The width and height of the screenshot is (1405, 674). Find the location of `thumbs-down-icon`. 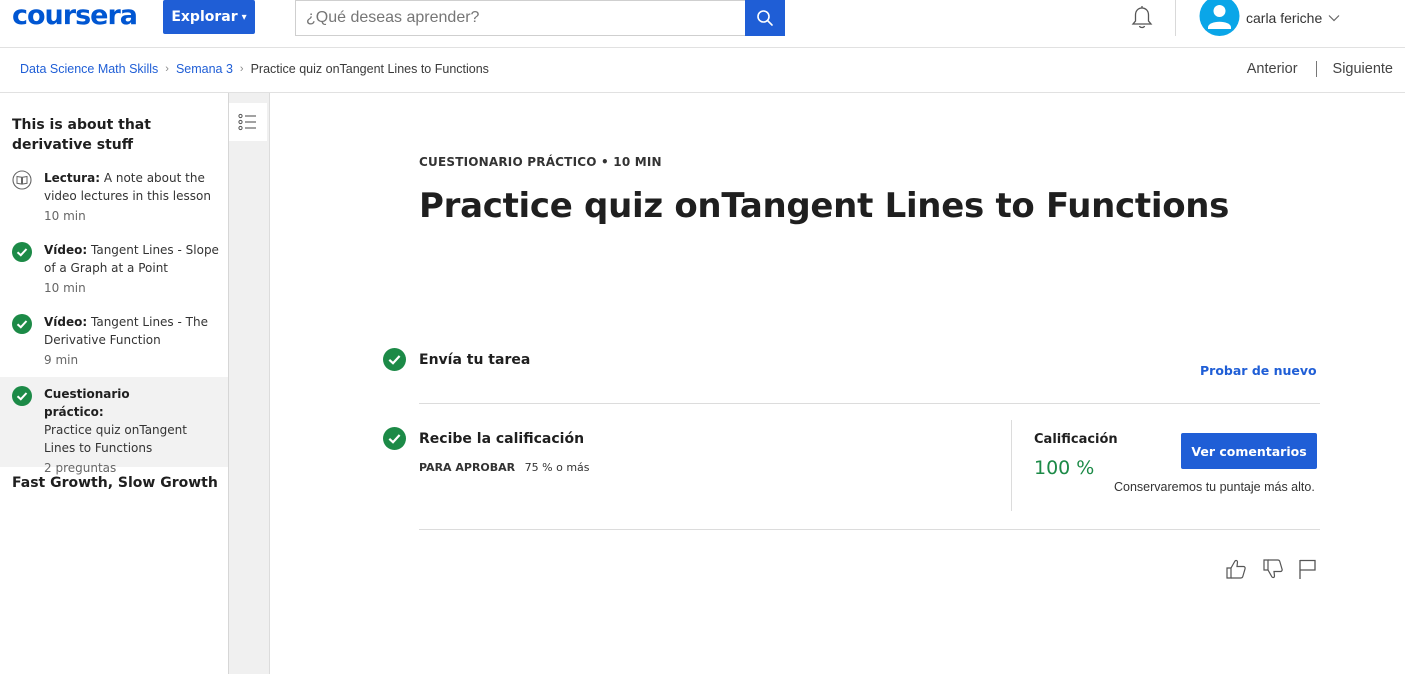

thumbs-down-icon is located at coordinates (1273, 569).